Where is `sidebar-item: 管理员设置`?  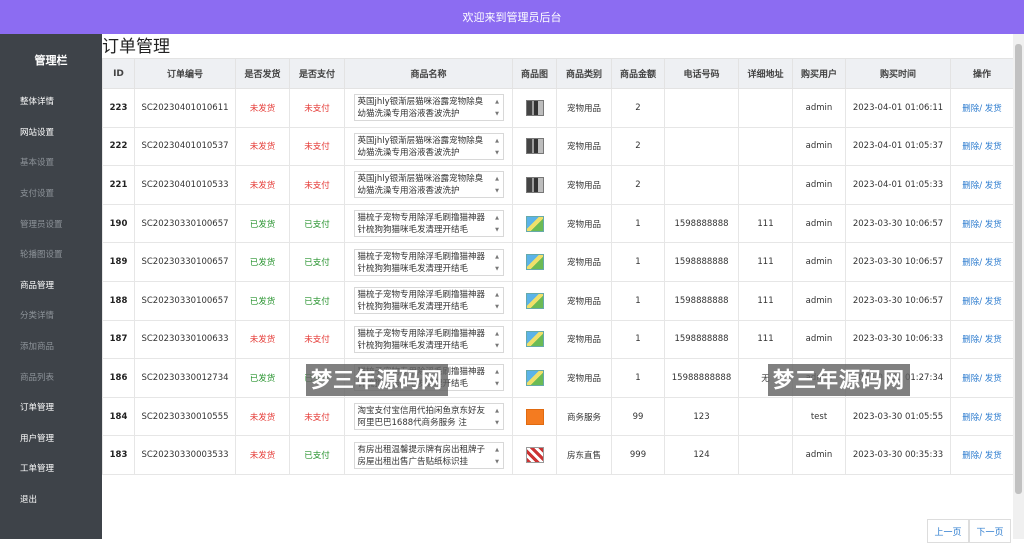
sidebar-item: 管理员设置 is located at coordinates (51, 223).